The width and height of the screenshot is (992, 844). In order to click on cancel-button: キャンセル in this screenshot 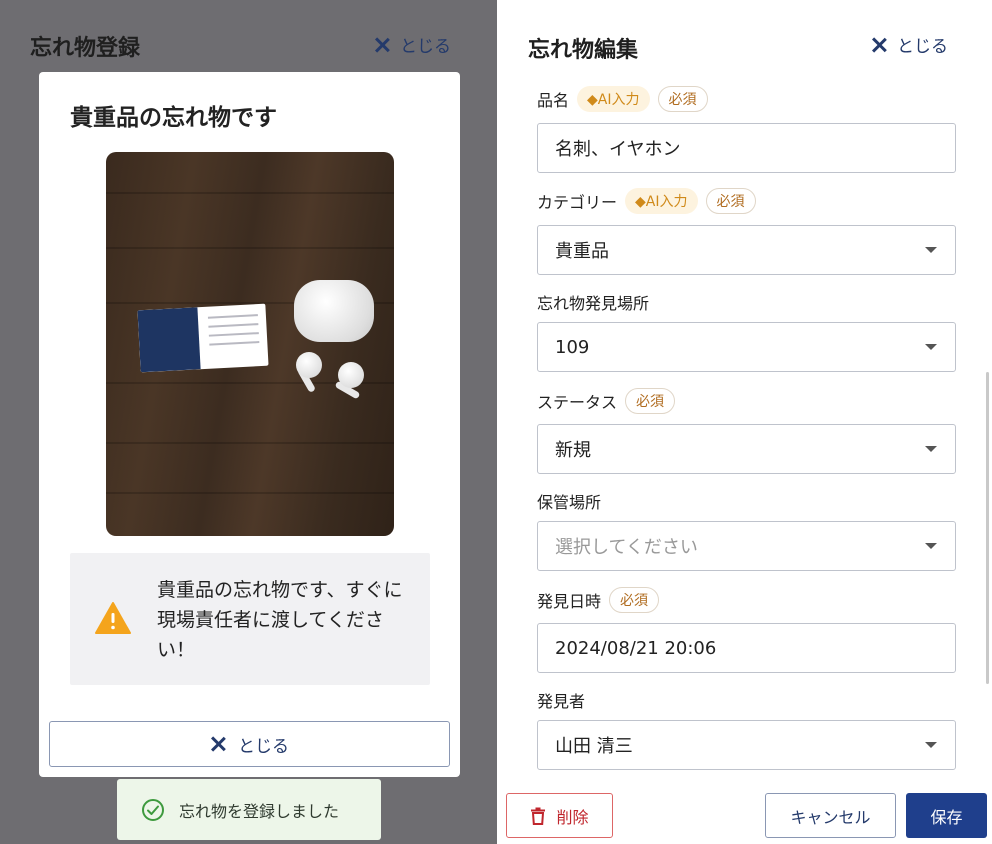, I will do `click(830, 815)`.